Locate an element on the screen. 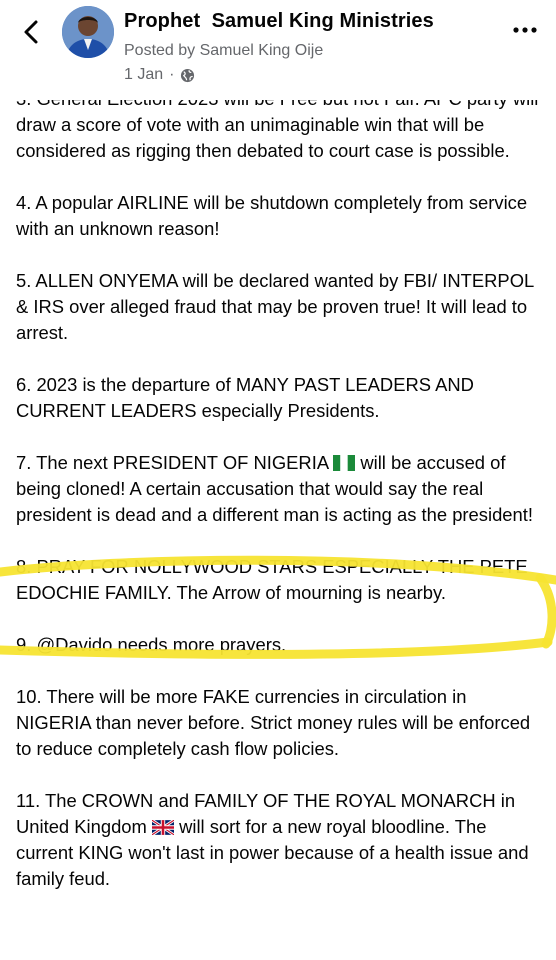 Image resolution: width=556 pixels, height=960 pixels. nigeria-flag-icon is located at coordinates (344, 463).